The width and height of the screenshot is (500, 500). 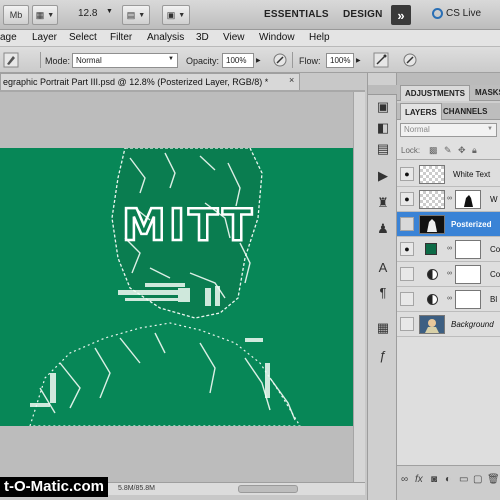 What do you see at coordinates (296, 14) in the screenshot?
I see `workspace-essentials: ESSENTIALS` at bounding box center [296, 14].